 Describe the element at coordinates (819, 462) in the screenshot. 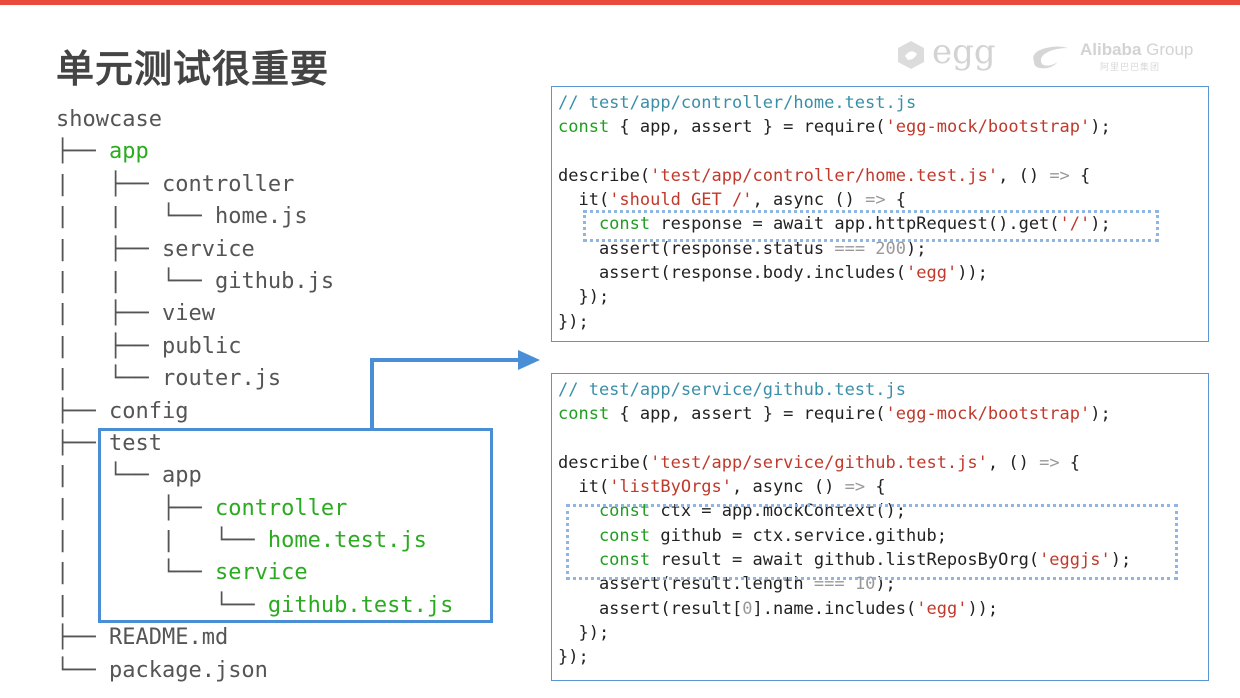

I see `code-token: 'test/app/service/github.test.js'` at that location.